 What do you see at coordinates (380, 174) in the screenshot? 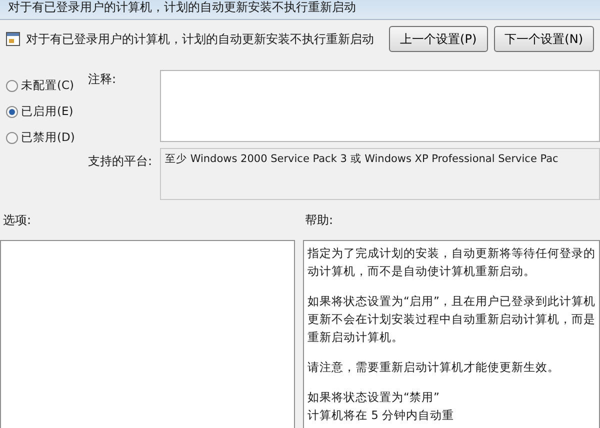
I see `platform-field: 至少 Windows 2000 Service Pack 3 或 Windows XP Professional Service Pac` at bounding box center [380, 174].